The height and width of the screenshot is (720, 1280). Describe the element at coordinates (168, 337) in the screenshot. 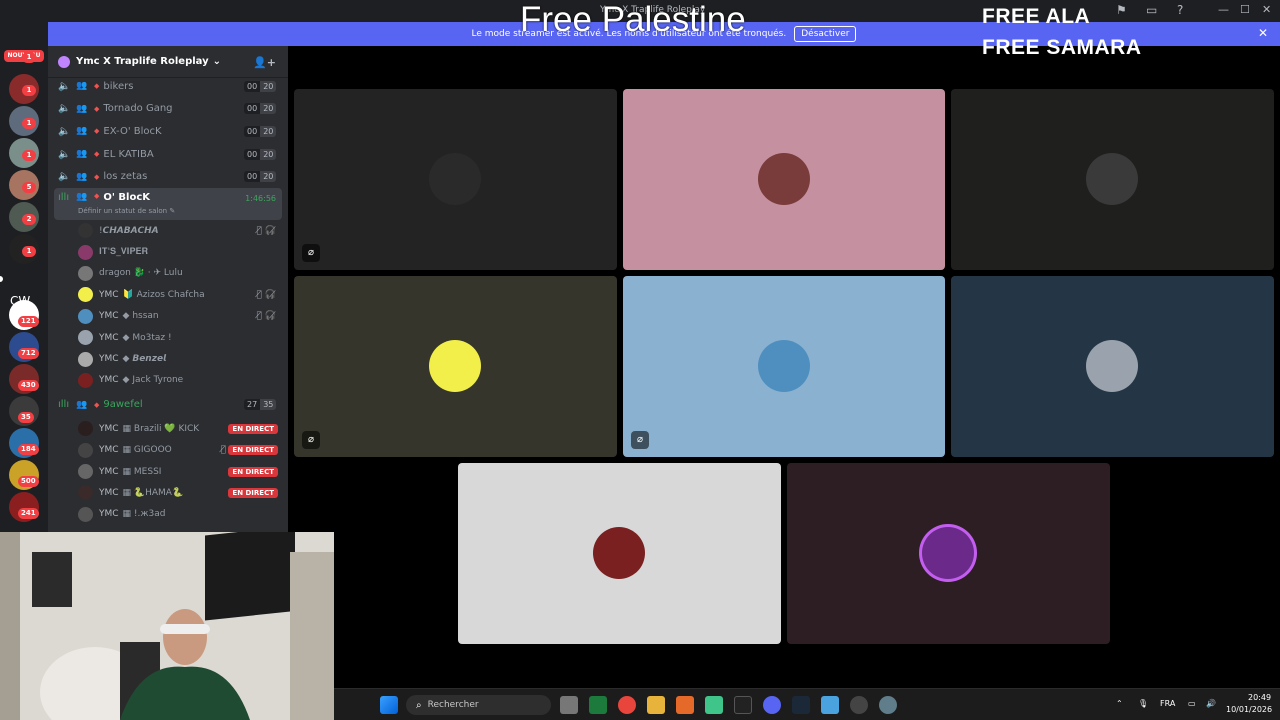

I see `voice-member: YMC ◆ Mo3taz !` at that location.